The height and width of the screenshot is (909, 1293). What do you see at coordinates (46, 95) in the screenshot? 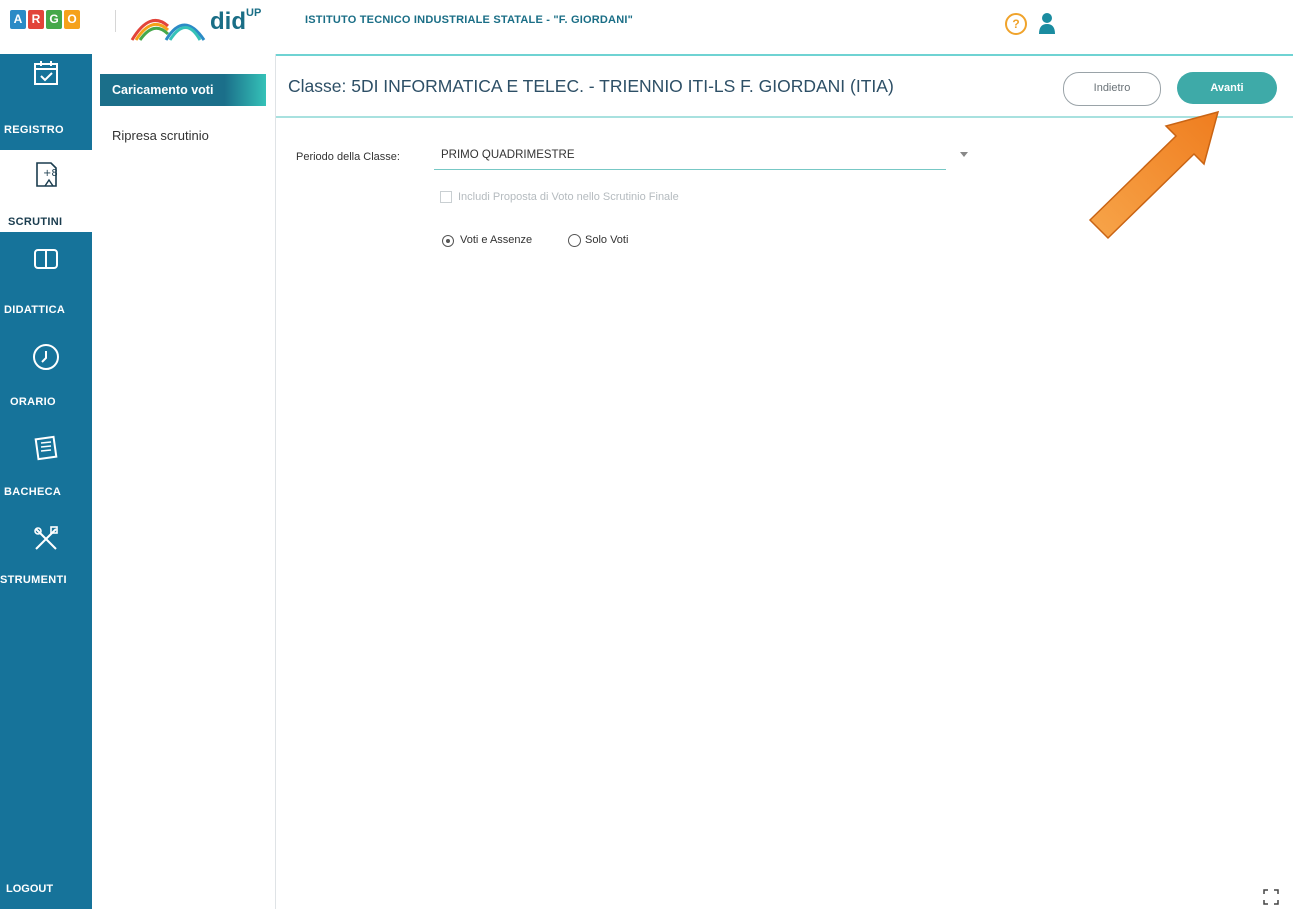
I see `nav-item-registro: REGISTRO` at bounding box center [46, 95].